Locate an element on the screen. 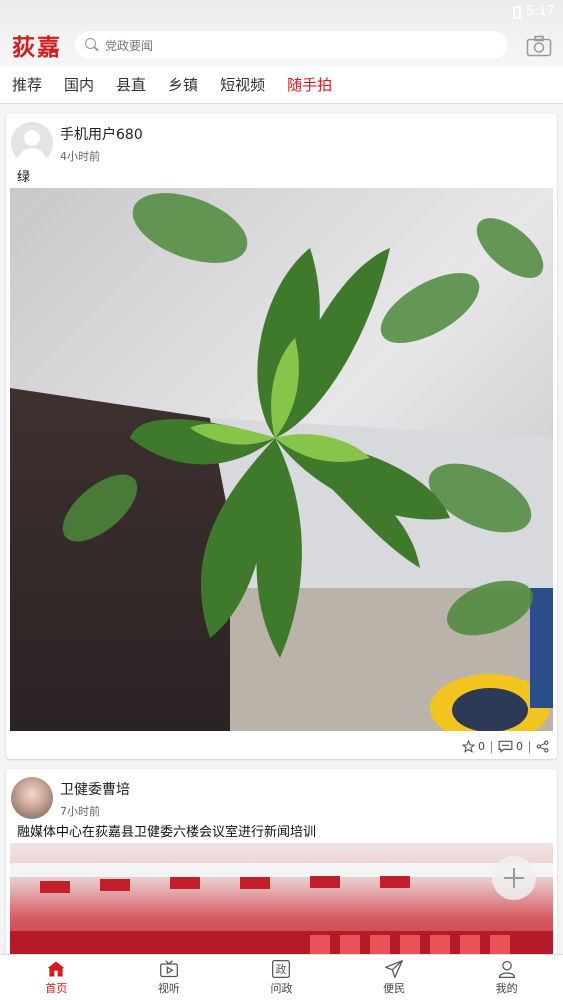 This screenshot has height=1000, width=563. camera-icon is located at coordinates (539, 46).